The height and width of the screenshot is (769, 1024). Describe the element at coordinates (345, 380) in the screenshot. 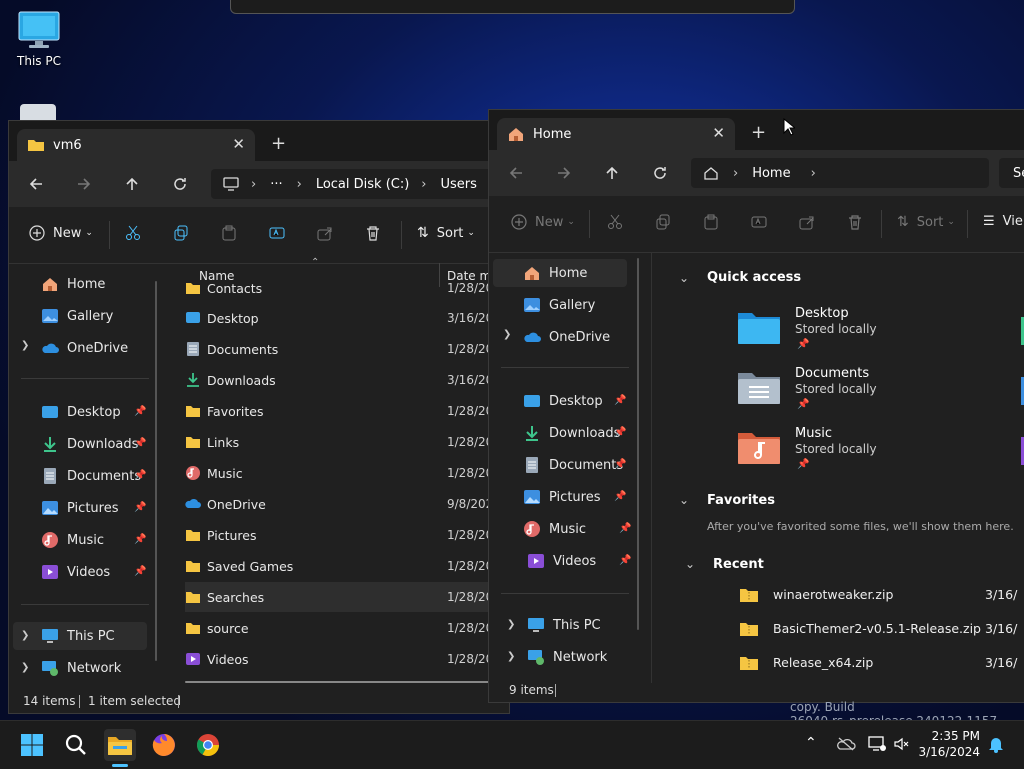

I see `list-item: Downloads 3/16/202` at that location.